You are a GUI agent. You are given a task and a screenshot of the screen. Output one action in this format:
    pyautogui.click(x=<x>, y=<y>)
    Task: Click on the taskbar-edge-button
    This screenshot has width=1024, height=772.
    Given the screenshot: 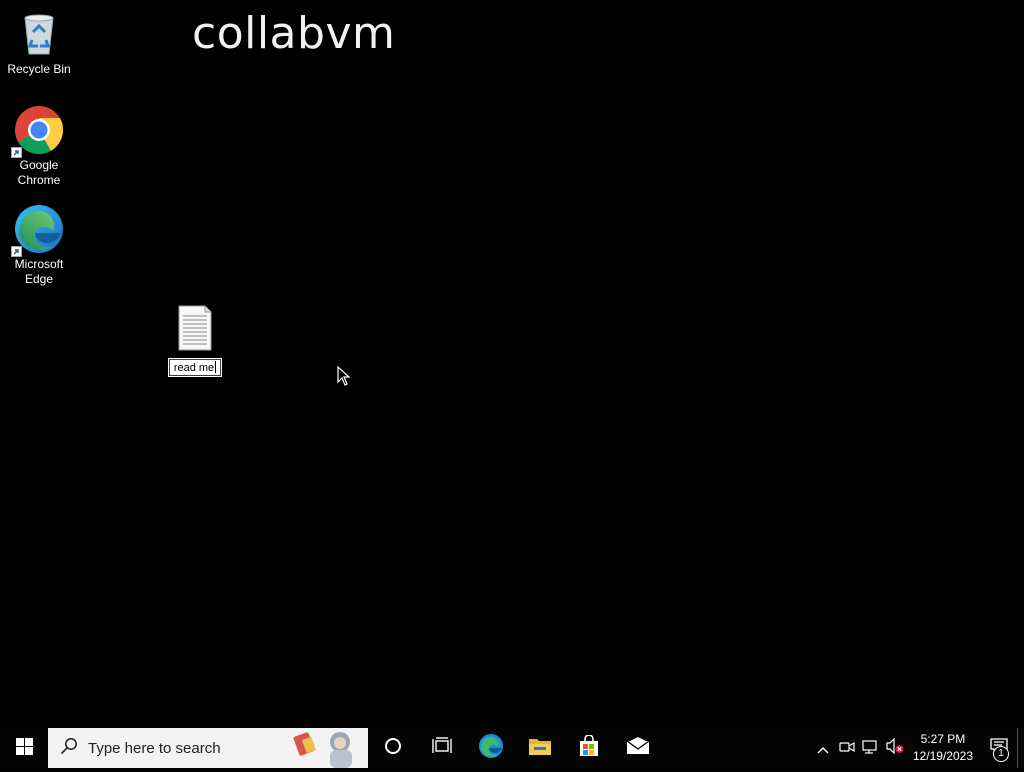 What is the action you would take?
    pyautogui.click(x=490, y=748)
    